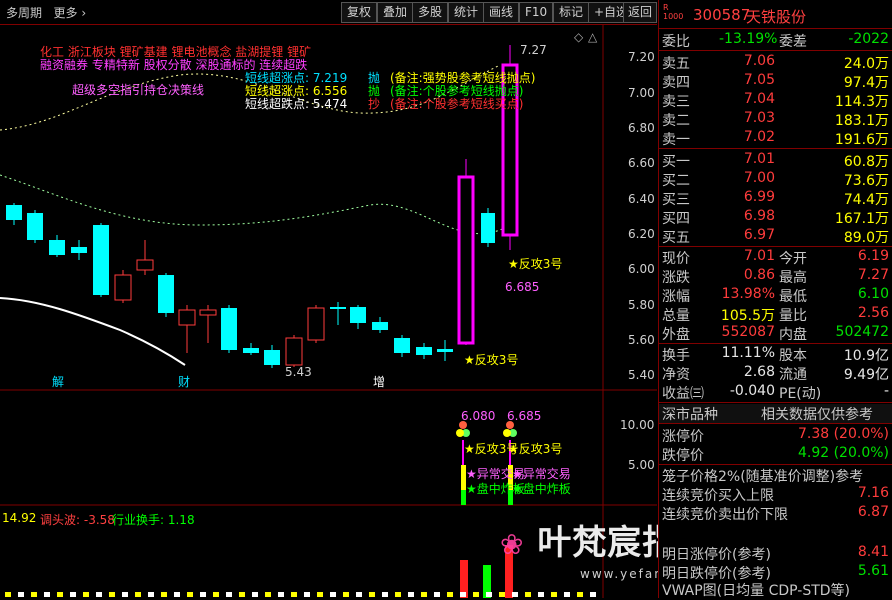  I want to click on lower-envelope-line, so click(255, 204).